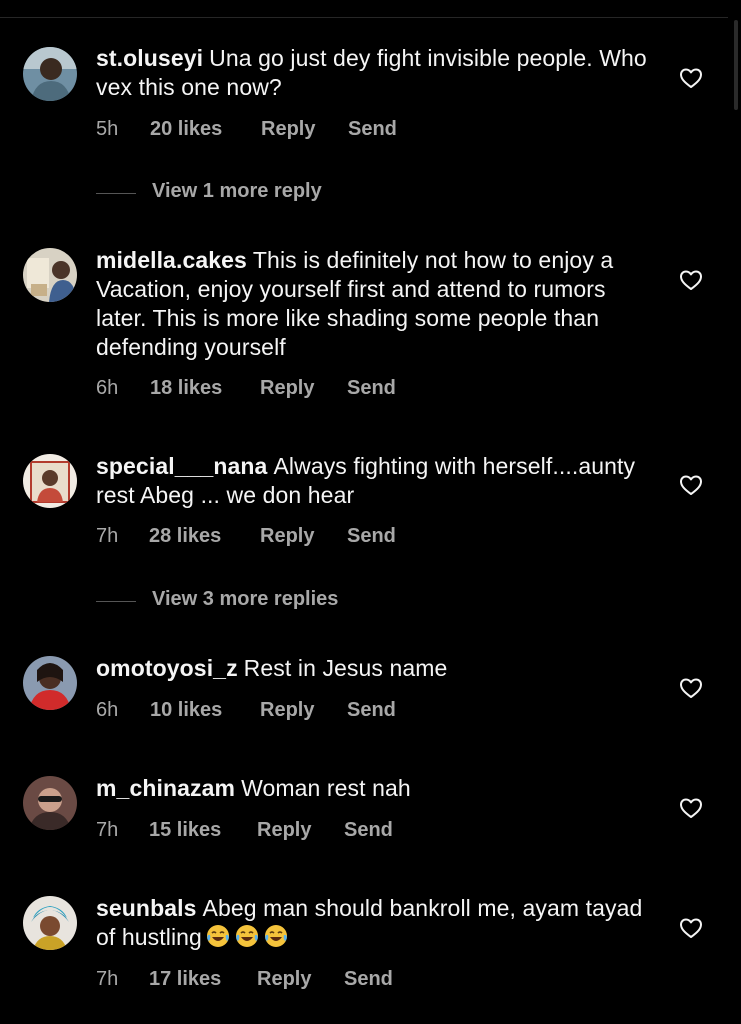 This screenshot has width=741, height=1024. What do you see at coordinates (736, 65) in the screenshot?
I see `scrollbar` at bounding box center [736, 65].